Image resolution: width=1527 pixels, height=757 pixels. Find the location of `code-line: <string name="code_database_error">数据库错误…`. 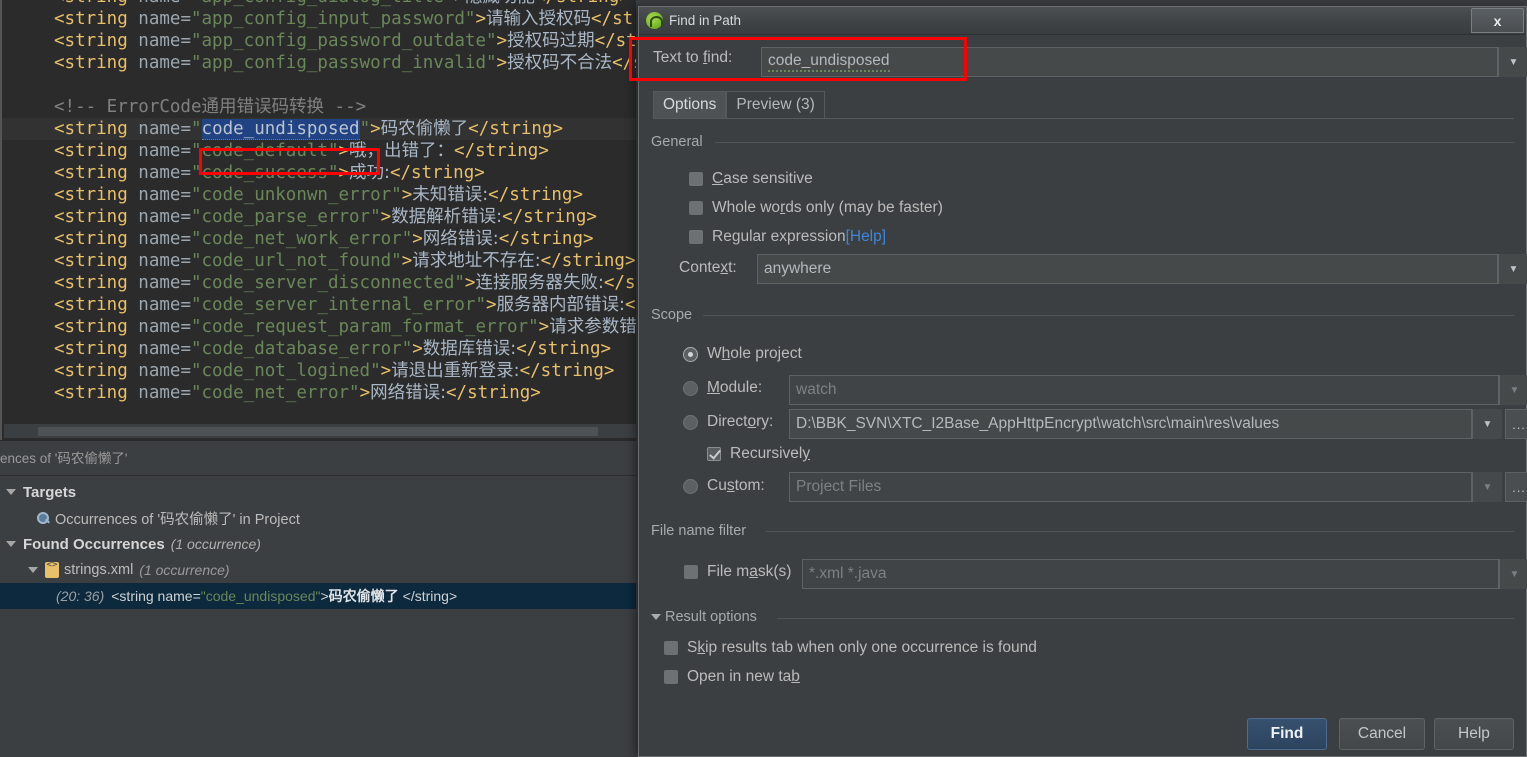

code-line: <string name="code_database_error">数据库错误… is located at coordinates (319, 349).